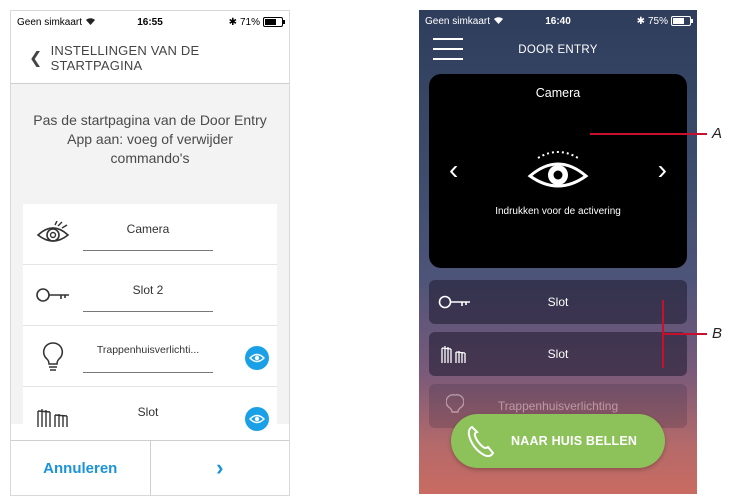  I want to click on callout-a-line, so click(648, 134).